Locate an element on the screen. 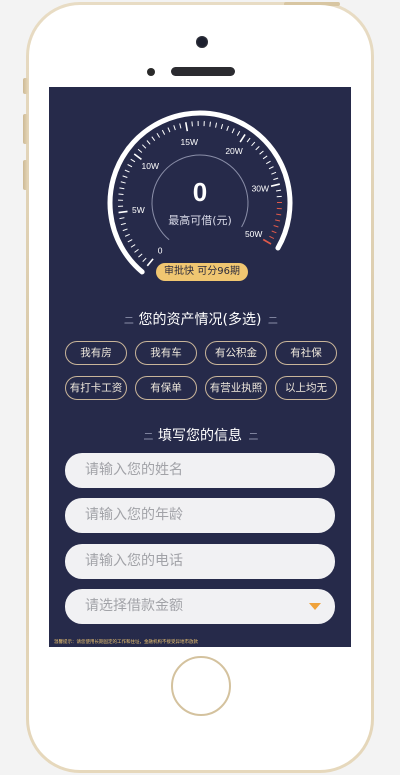 The height and width of the screenshot is (775, 400). asset-option-salary: 有打卡工资 is located at coordinates (96, 388).